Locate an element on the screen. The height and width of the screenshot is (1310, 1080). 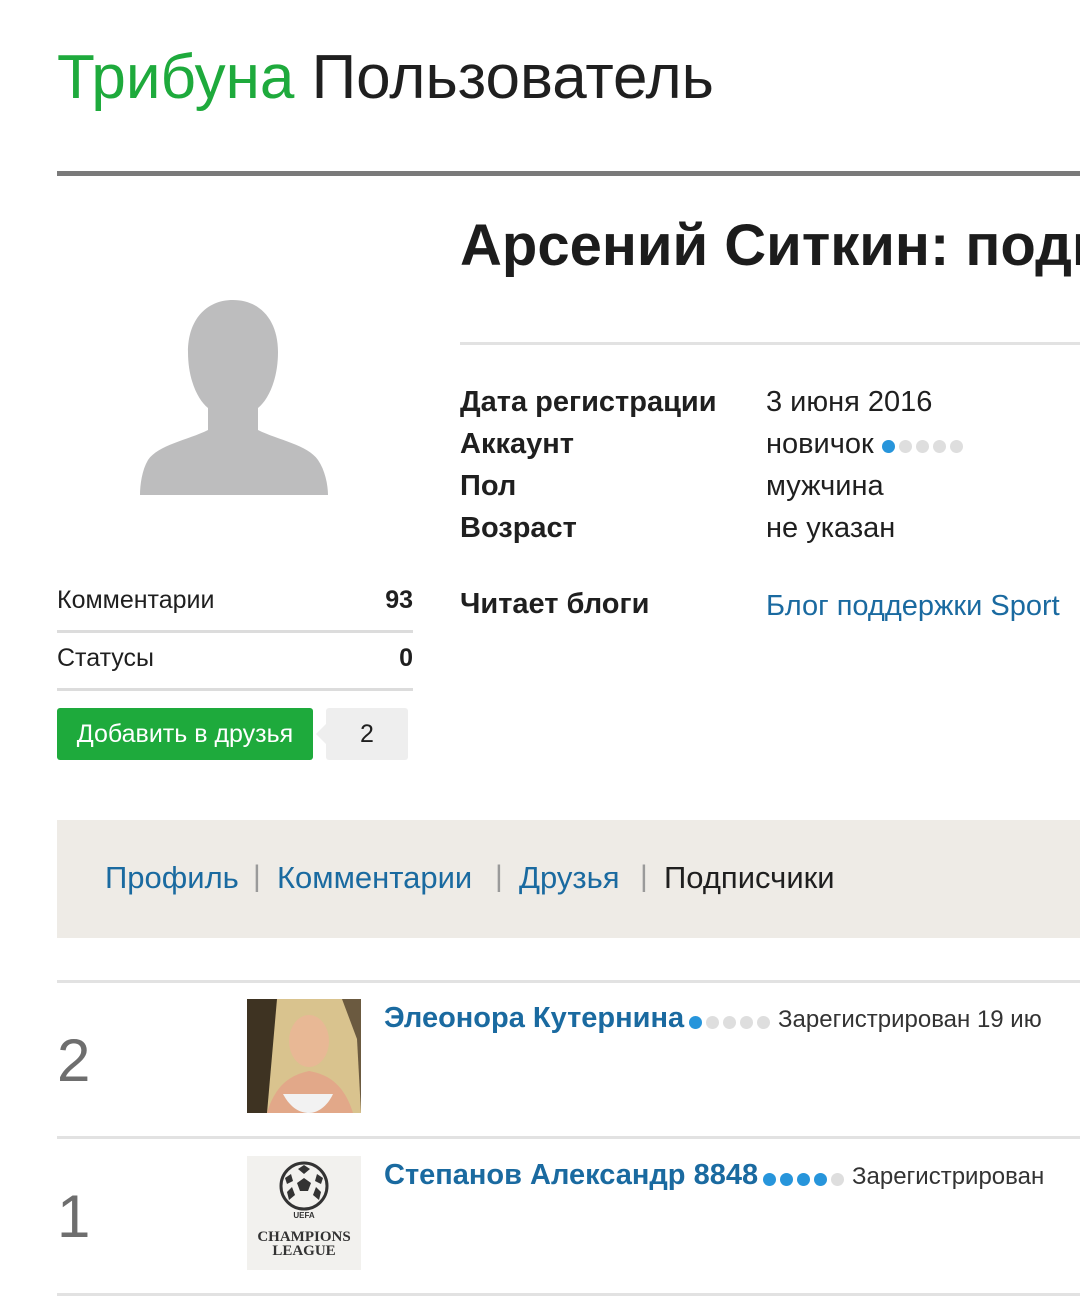
account-level-indicator is located at coordinates (924, 445).